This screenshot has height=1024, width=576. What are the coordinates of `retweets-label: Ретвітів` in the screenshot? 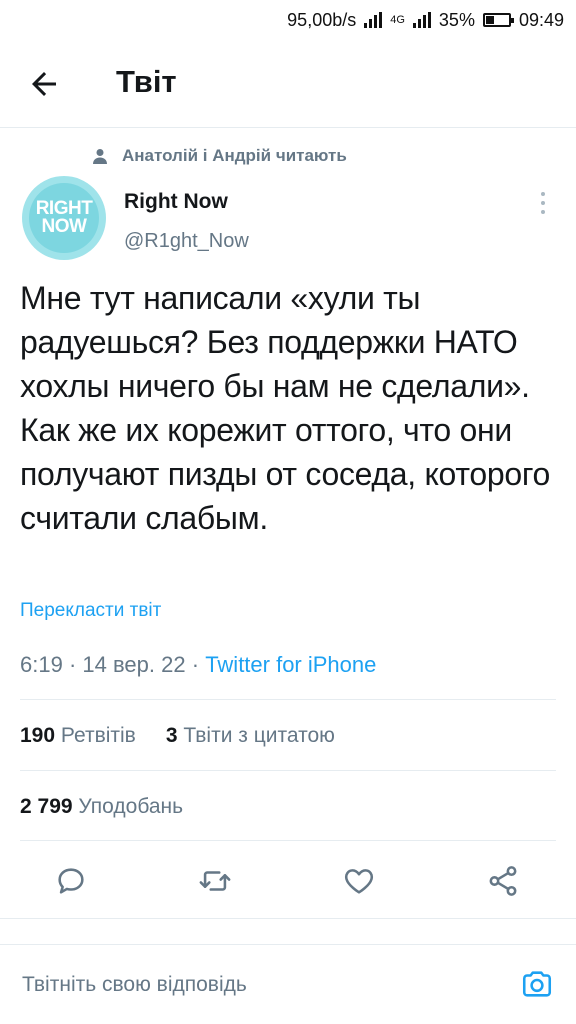 It's located at (98, 735).